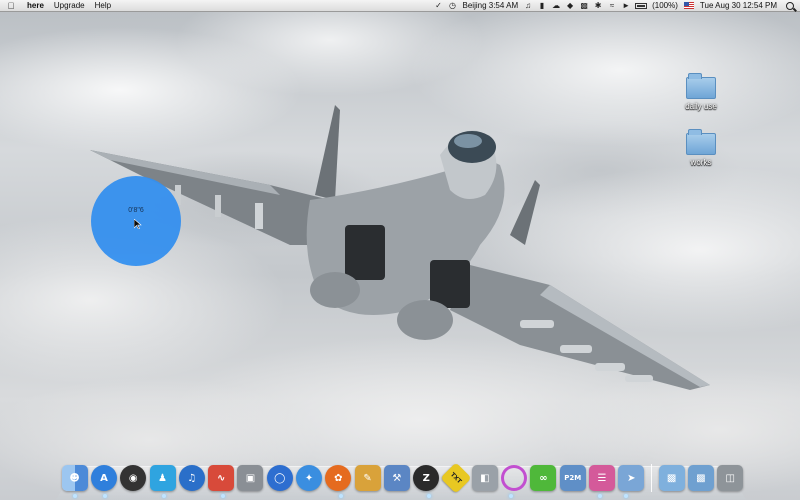  I want to click on volume-icon: ►, so click(626, 5).